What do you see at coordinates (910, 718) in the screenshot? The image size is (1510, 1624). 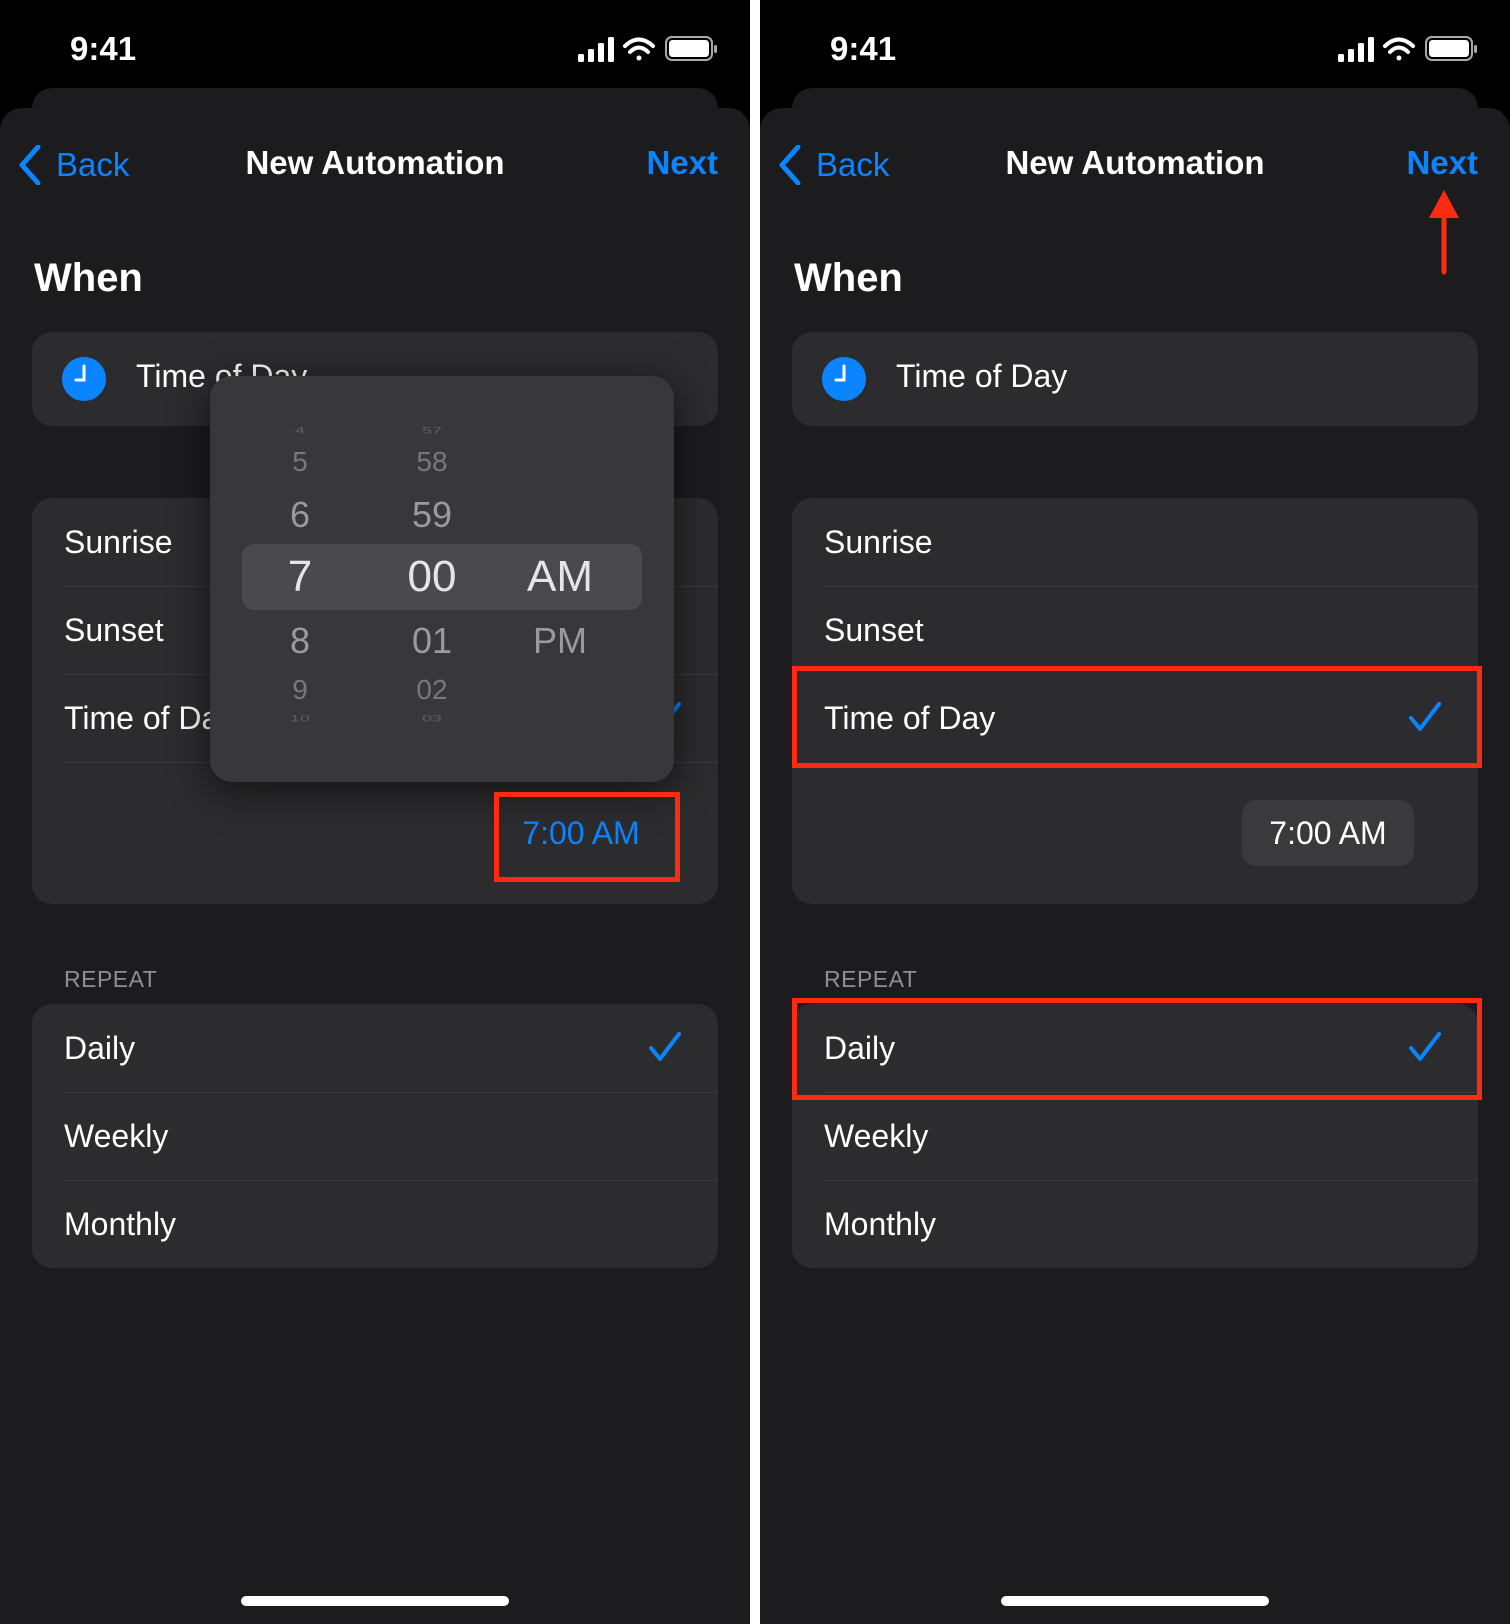 I see `option-label: Time of Day` at bounding box center [910, 718].